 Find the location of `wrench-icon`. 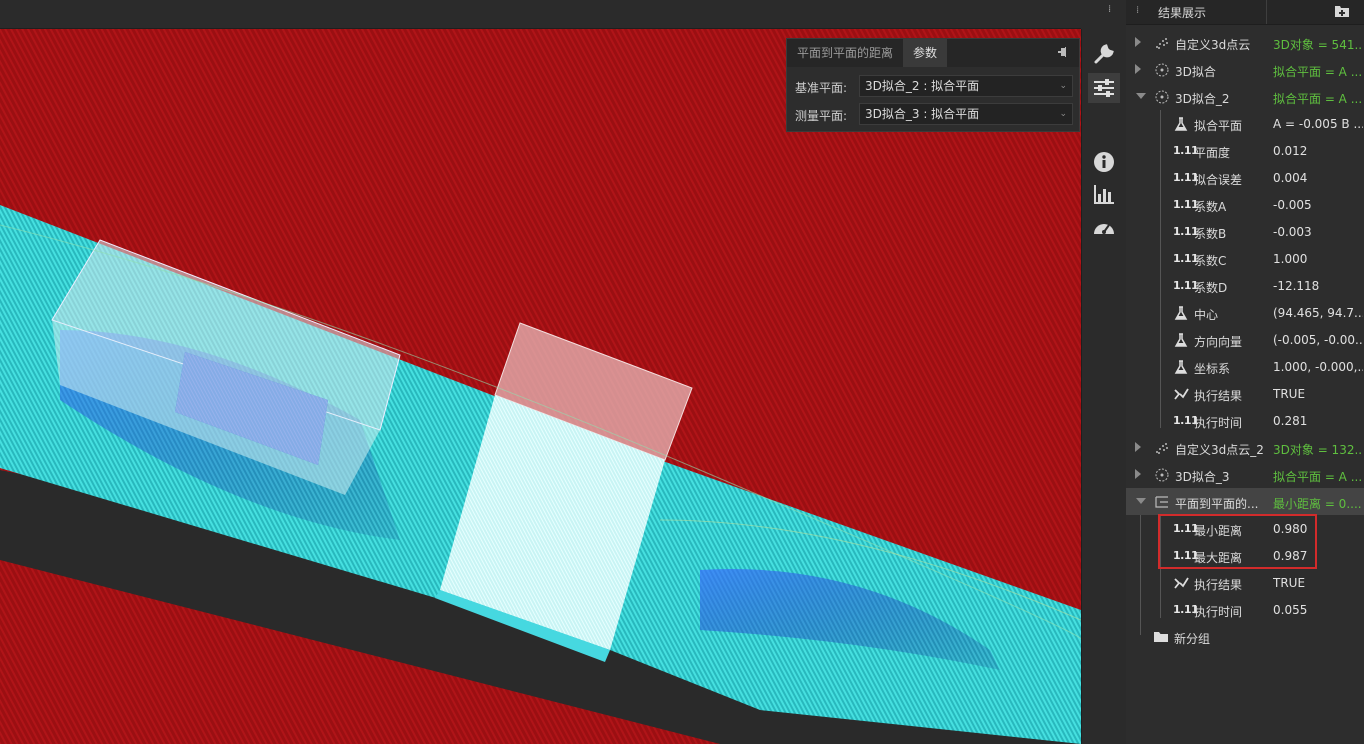

wrench-icon is located at coordinates (1104, 54).